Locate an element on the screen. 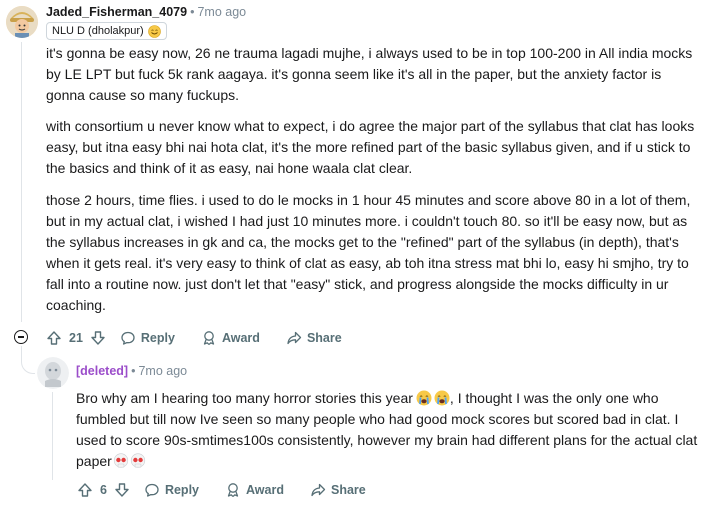 This screenshot has height=506, width=712. comment-header: Jaded_Fisherman_4079 • 7mo ago is located at coordinates (146, 12).